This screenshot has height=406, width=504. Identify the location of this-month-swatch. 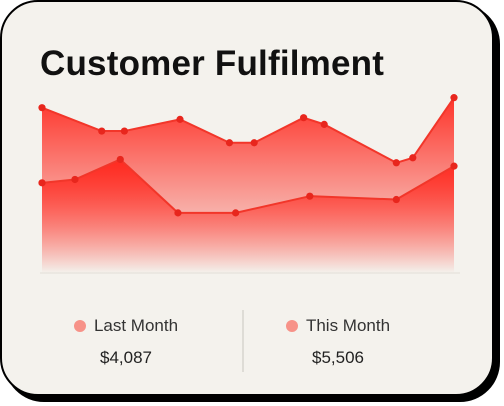
(291, 326).